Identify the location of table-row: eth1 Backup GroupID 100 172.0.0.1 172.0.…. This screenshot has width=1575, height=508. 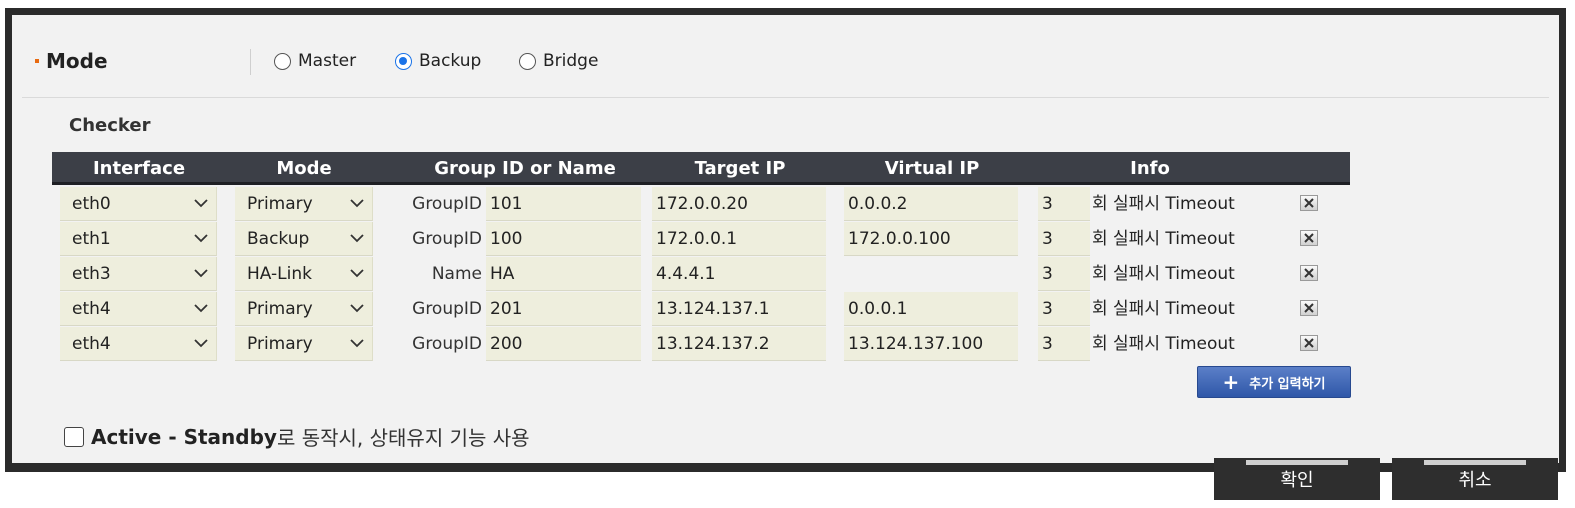
(701, 239).